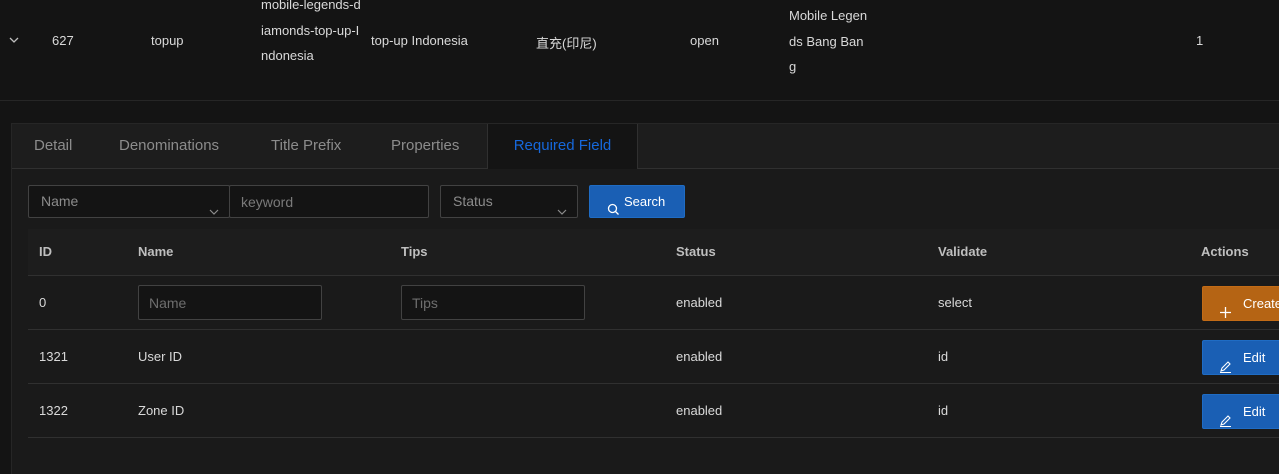 The image size is (1279, 474). What do you see at coordinates (645, 201) in the screenshot?
I see `search-button-label: Search` at bounding box center [645, 201].